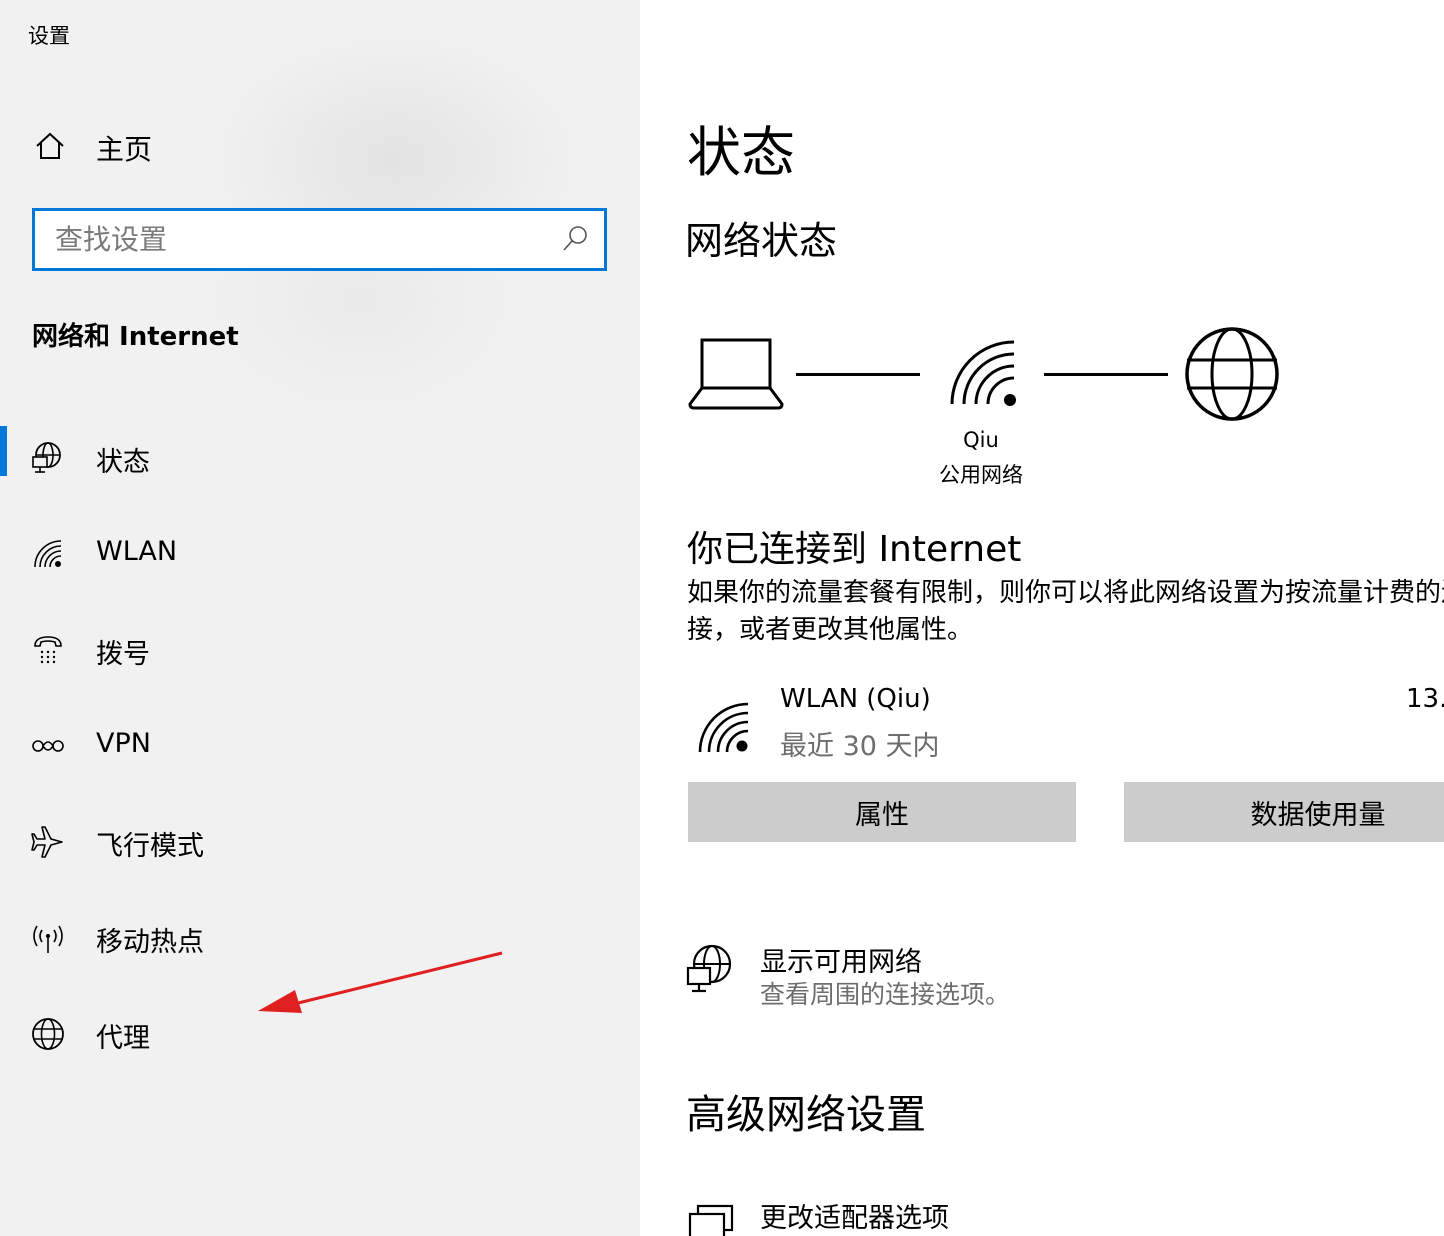 The image size is (1444, 1236). What do you see at coordinates (806, 1115) in the screenshot?
I see `advanced-settings-heading: 高级网络设置` at bounding box center [806, 1115].